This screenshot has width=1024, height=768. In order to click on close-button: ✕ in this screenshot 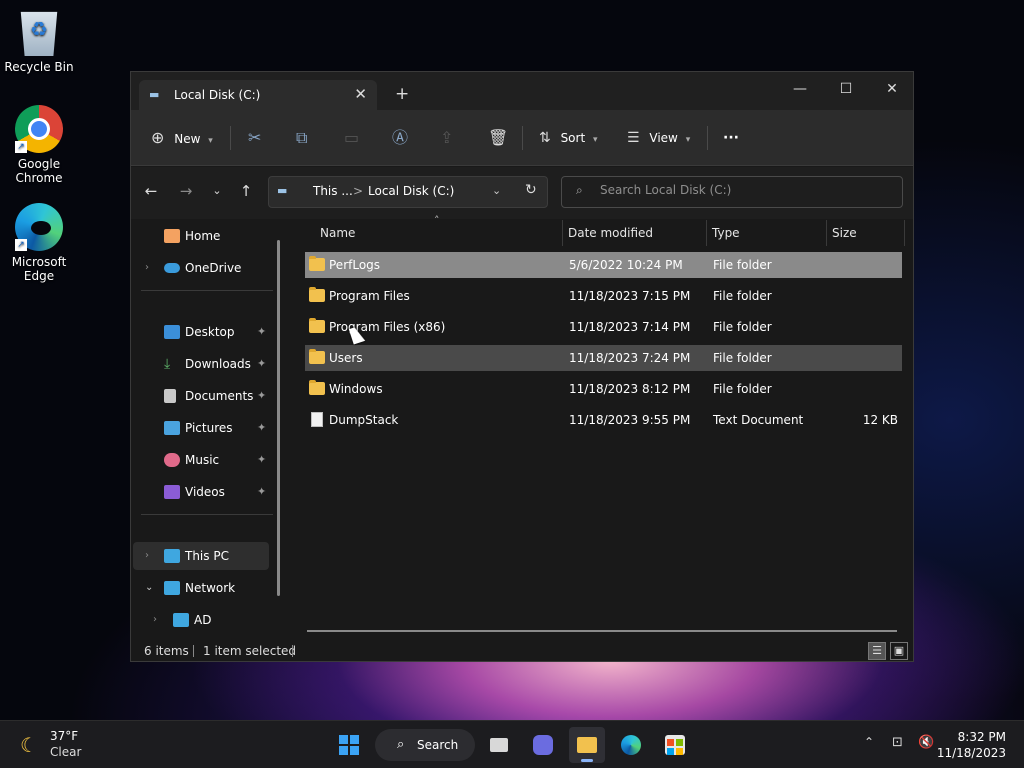, I will do `click(892, 90)`.